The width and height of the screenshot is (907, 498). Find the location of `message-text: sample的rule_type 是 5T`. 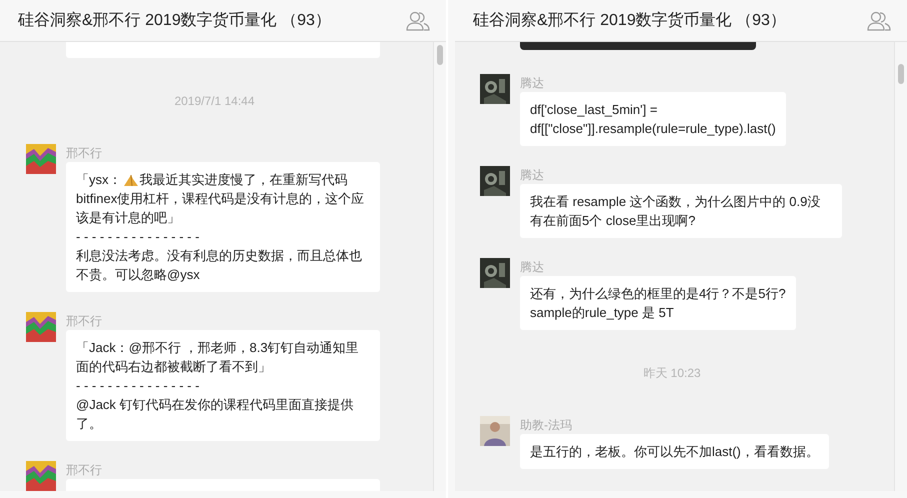

message-text: sample的rule_type 是 5T is located at coordinates (602, 313).